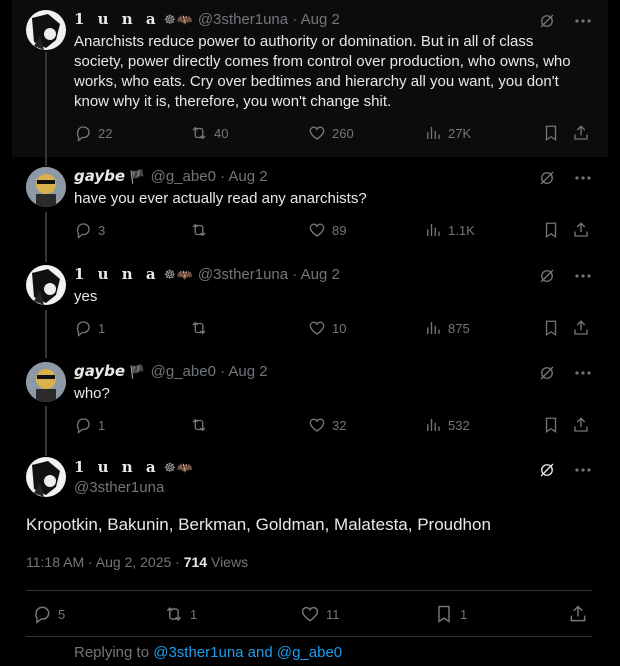 The height and width of the screenshot is (666, 620). What do you see at coordinates (310, 400) in the screenshot?
I see `tweet-4: gaybe 🏴 @g_abe0 · Aug 2 who? 1 32 532` at bounding box center [310, 400].